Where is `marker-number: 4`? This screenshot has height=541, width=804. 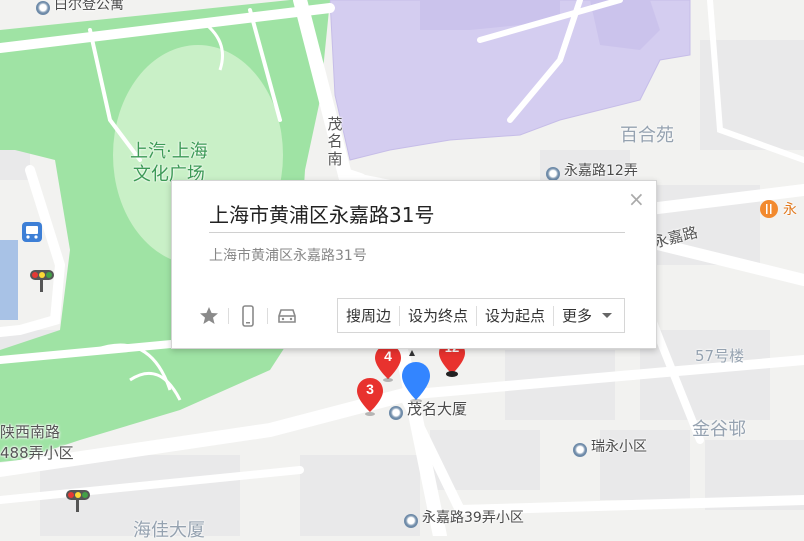
marker-number: 4 is located at coordinates (388, 356).